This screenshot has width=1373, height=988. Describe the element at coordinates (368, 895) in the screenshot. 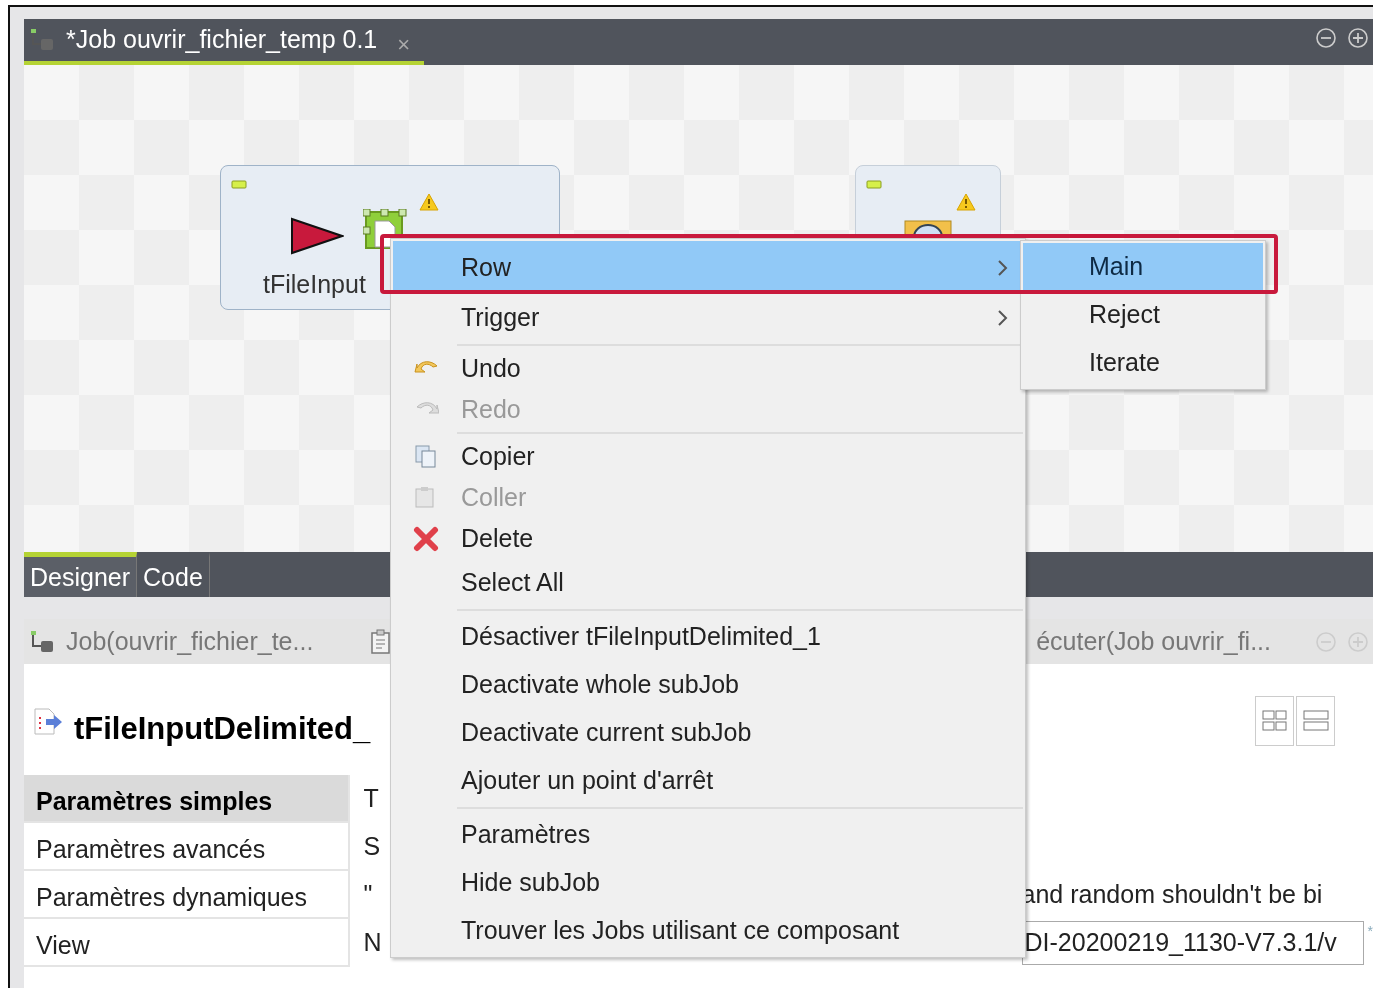

I see `setting-label: "` at that location.